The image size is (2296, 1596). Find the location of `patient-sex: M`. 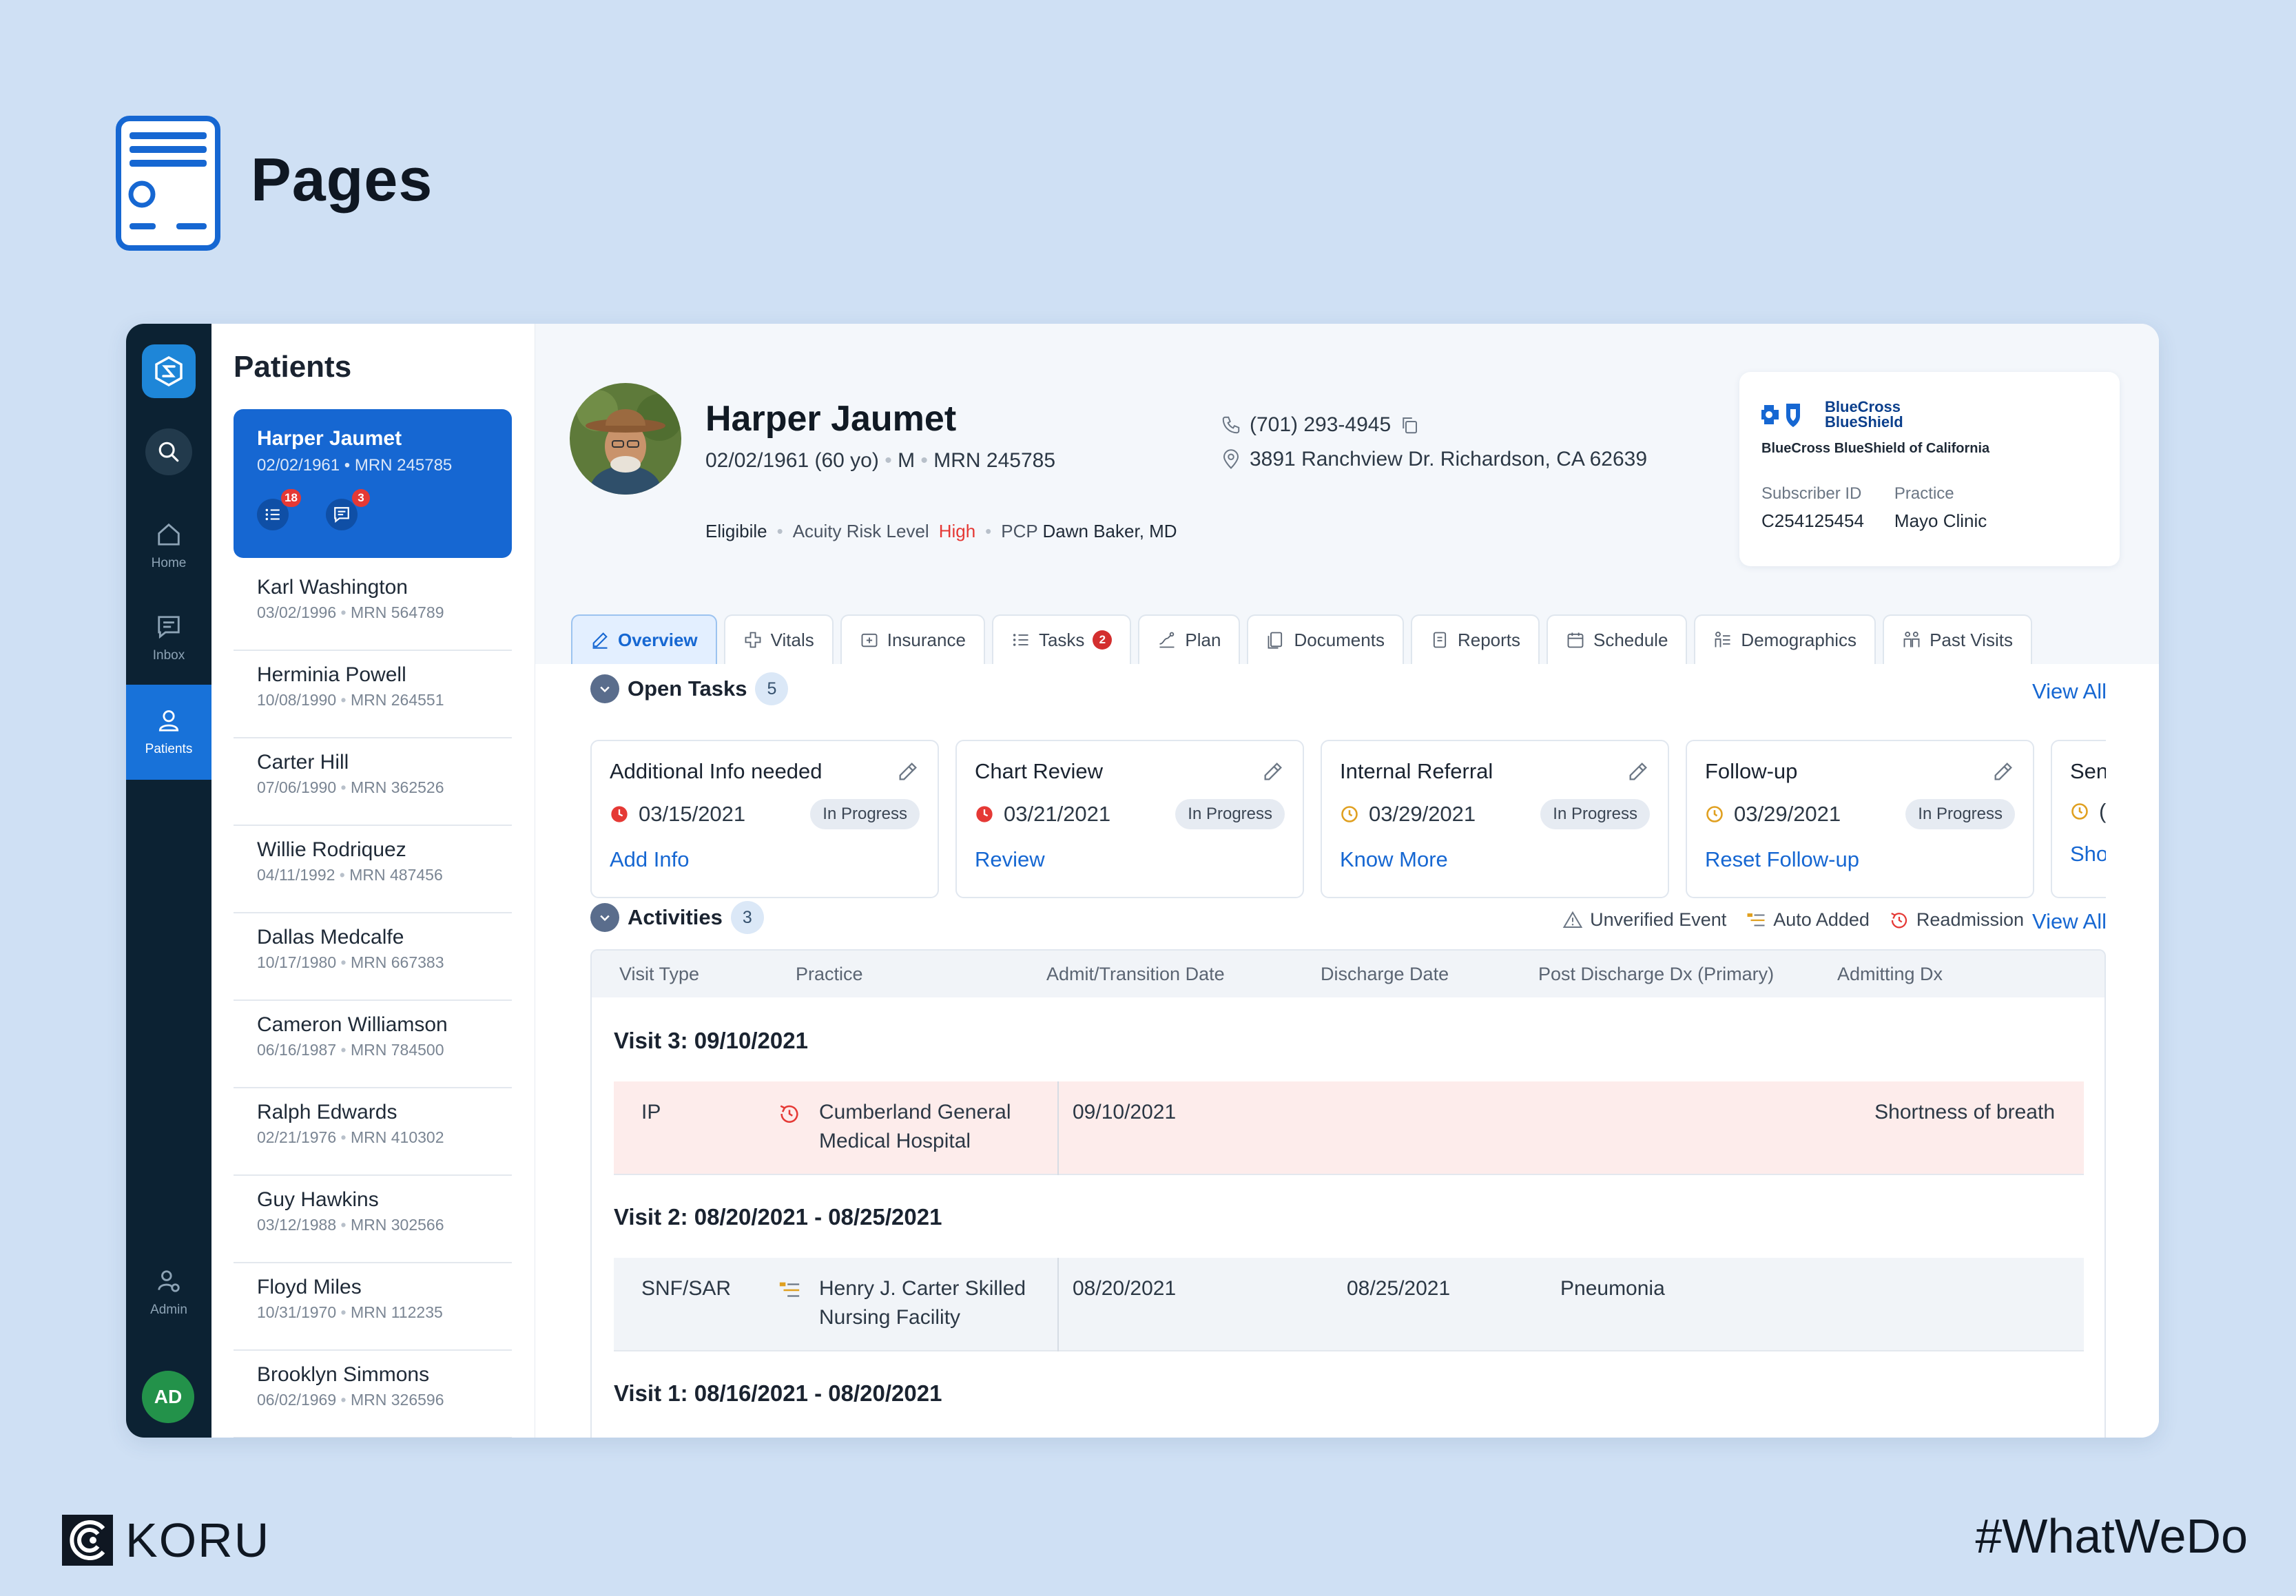

patient-sex: M is located at coordinates (907, 460).